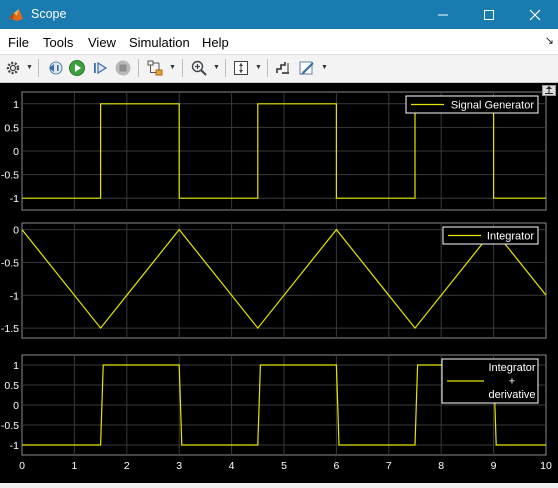 The height and width of the screenshot is (488, 558). Describe the element at coordinates (336, 466) in the screenshot. I see `x-tick-label: 6` at that location.